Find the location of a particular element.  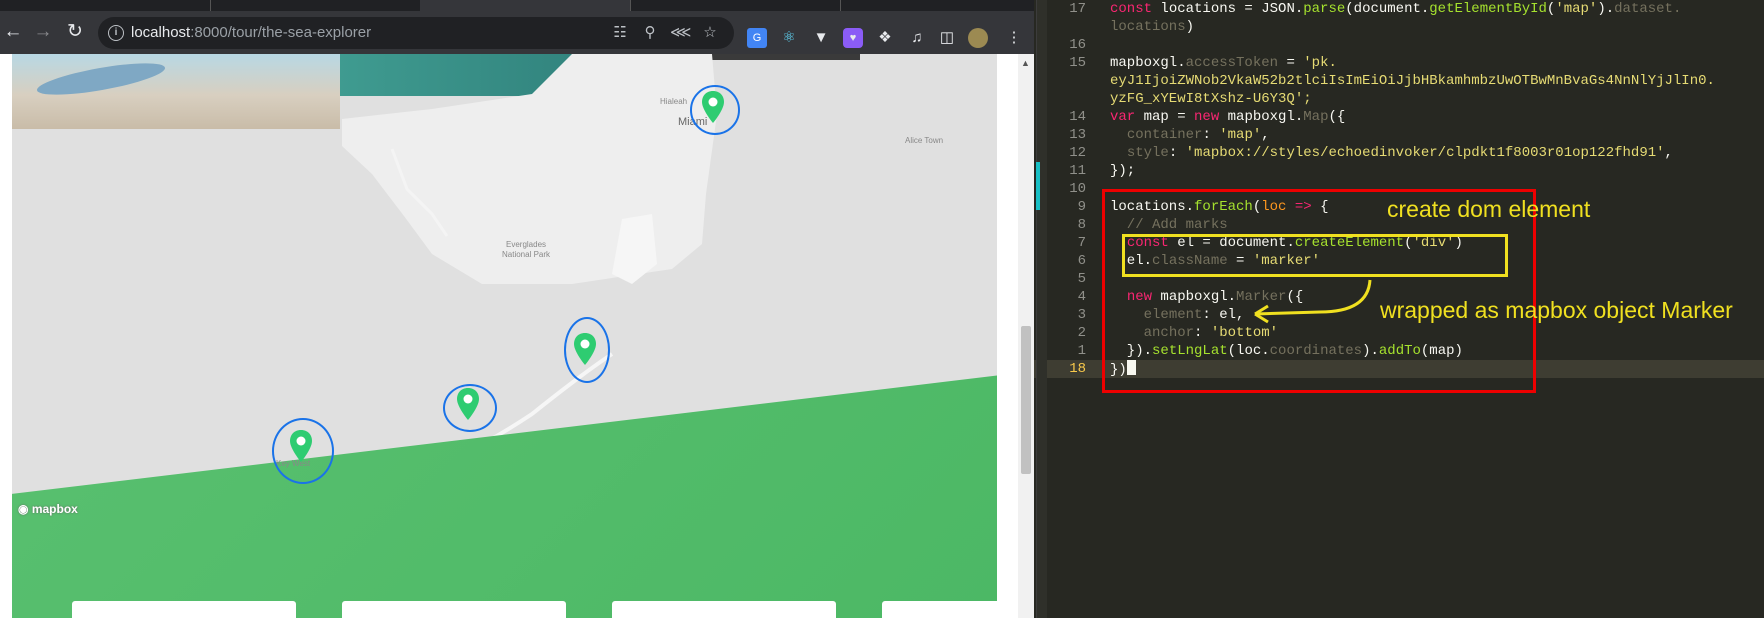

map-label-national-park: National Park is located at coordinates (526, 254).